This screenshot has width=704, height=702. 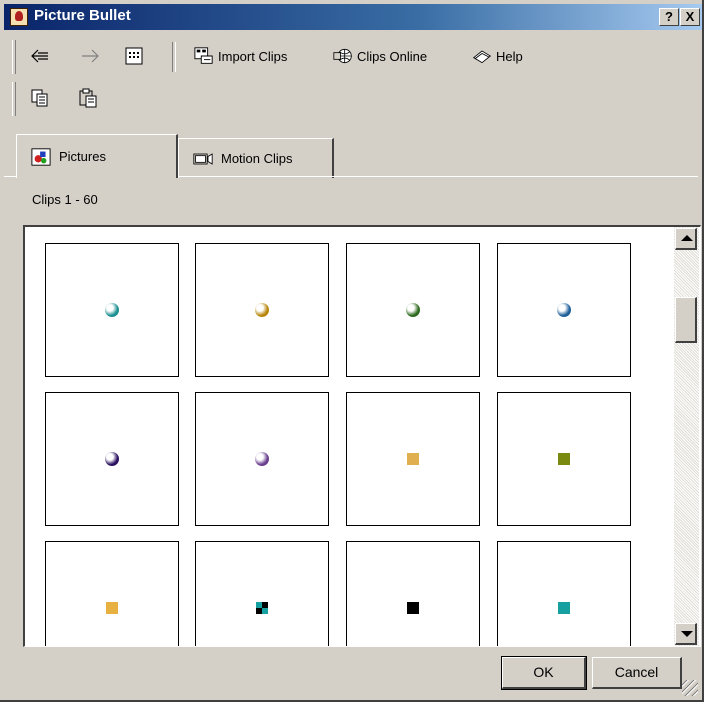 I want to click on toolbar-main: Import Clips Clips Online Help, so click(x=353, y=56).